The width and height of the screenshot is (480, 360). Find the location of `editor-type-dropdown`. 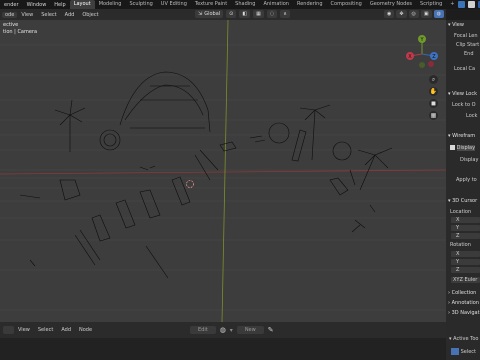

editor-type-dropdown is located at coordinates (8, 330).